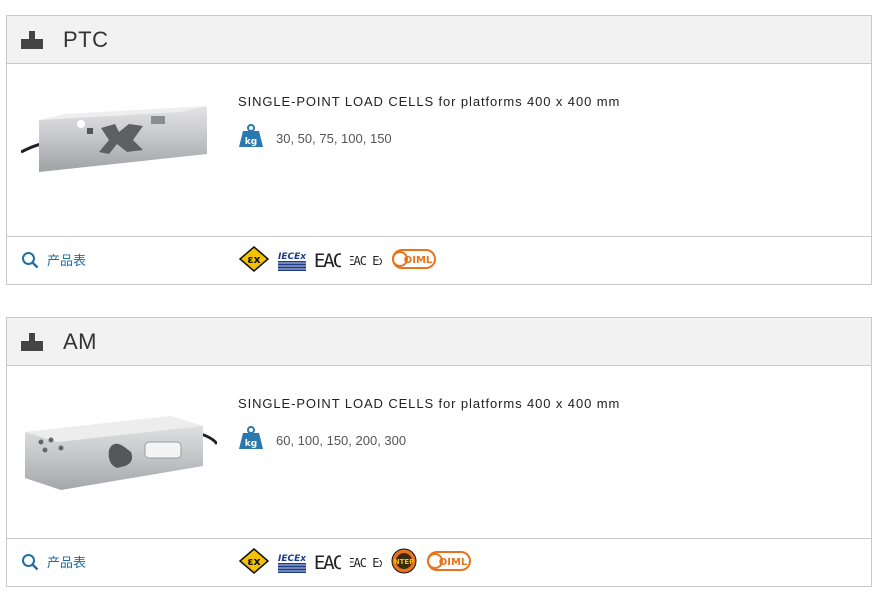  Describe the element at coordinates (439, 40) in the screenshot. I see `product-header: PTC` at that location.